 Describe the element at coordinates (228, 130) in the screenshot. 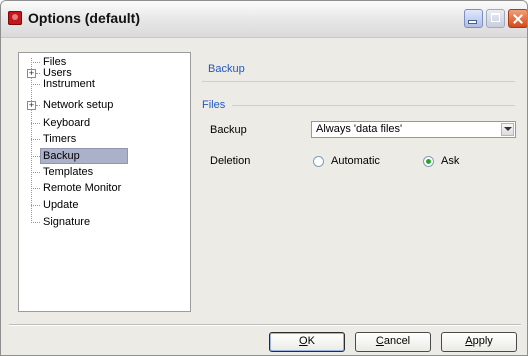

I see `backup-label: Backup` at that location.